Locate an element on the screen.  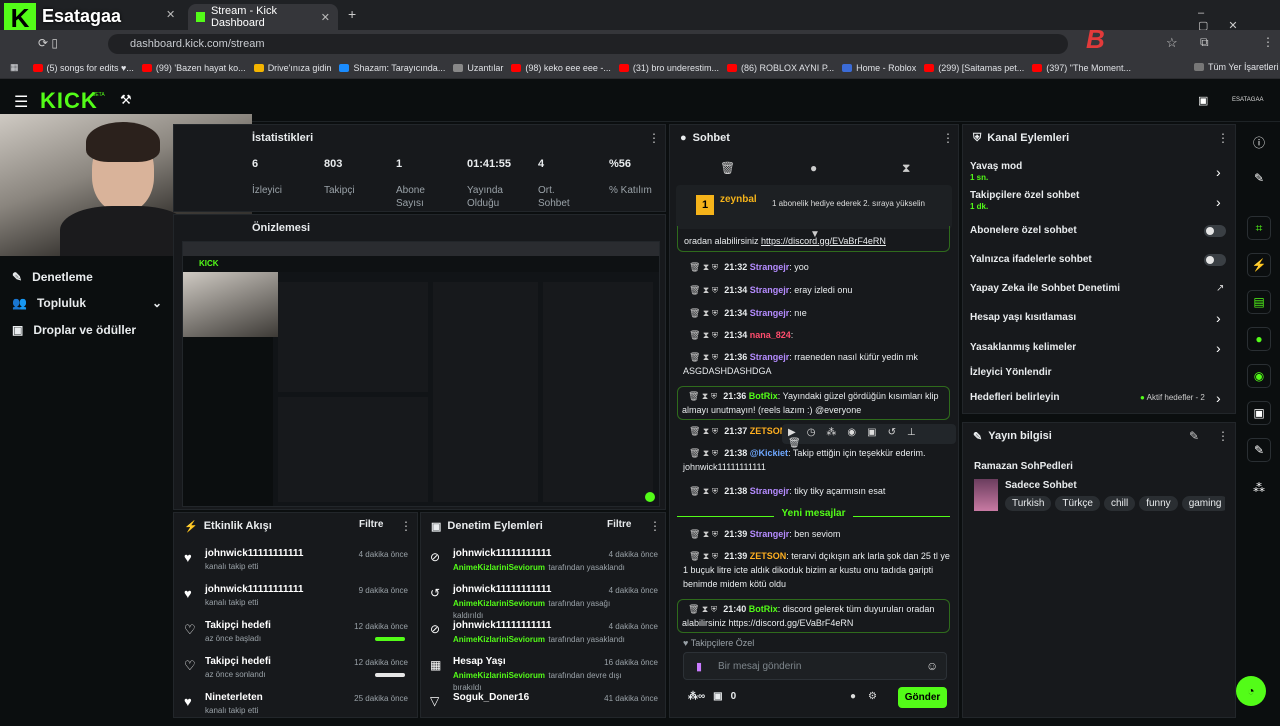
document-icon: ▤ is located at coordinates (1259, 302).